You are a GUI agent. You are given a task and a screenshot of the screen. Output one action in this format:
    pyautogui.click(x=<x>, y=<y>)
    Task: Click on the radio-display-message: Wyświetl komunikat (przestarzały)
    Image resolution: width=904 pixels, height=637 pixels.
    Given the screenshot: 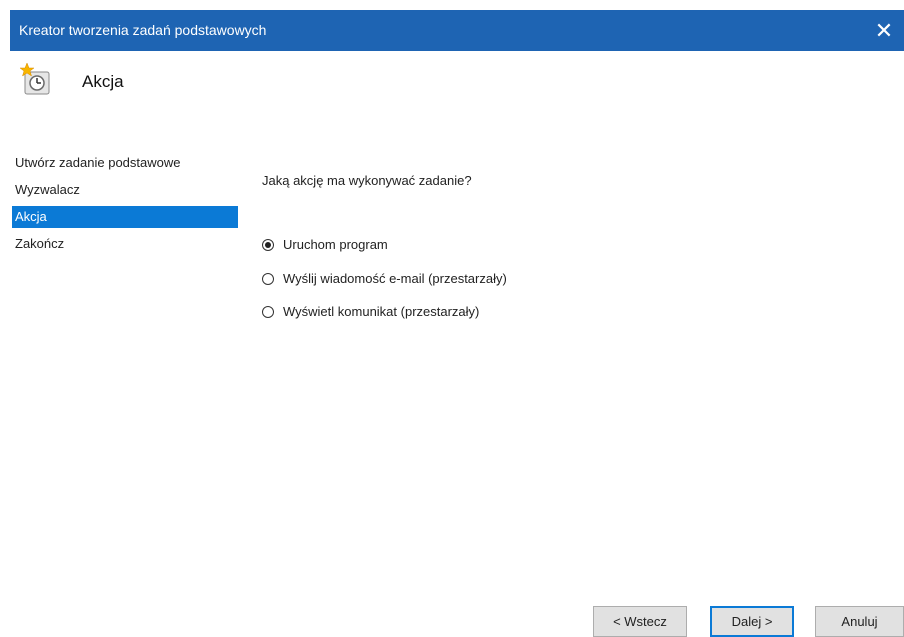 What is the action you would take?
    pyautogui.click(x=370, y=311)
    